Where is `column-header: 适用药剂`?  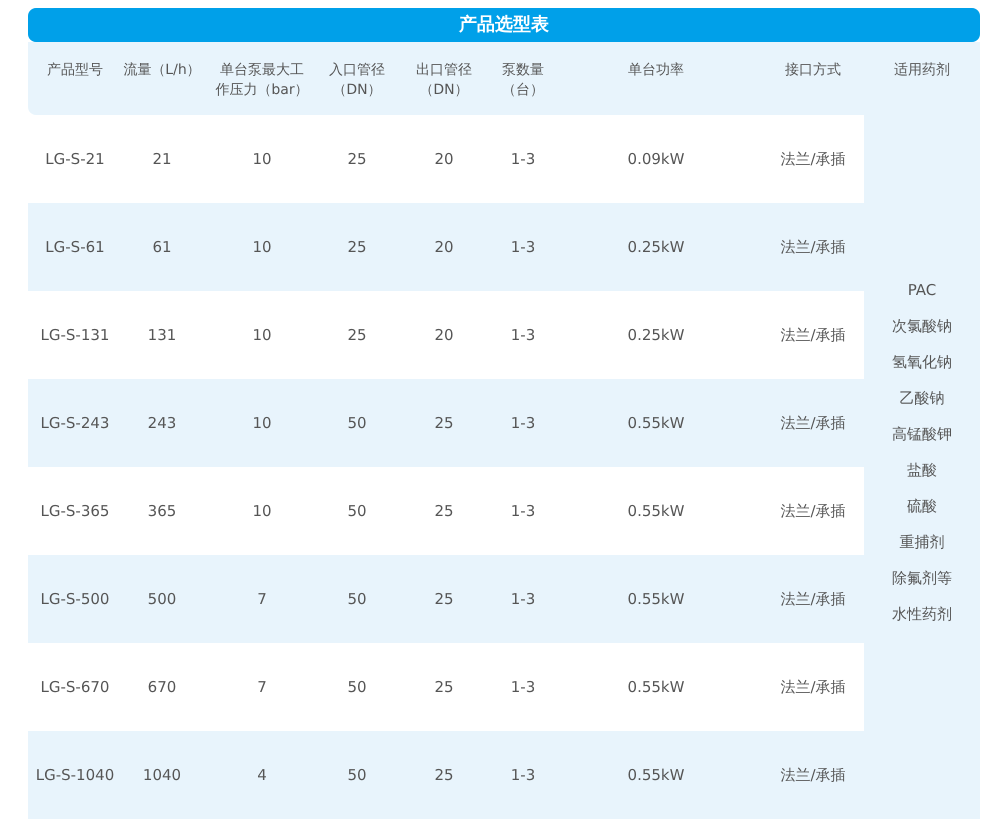
column-header: 适用药剂 is located at coordinates (922, 78).